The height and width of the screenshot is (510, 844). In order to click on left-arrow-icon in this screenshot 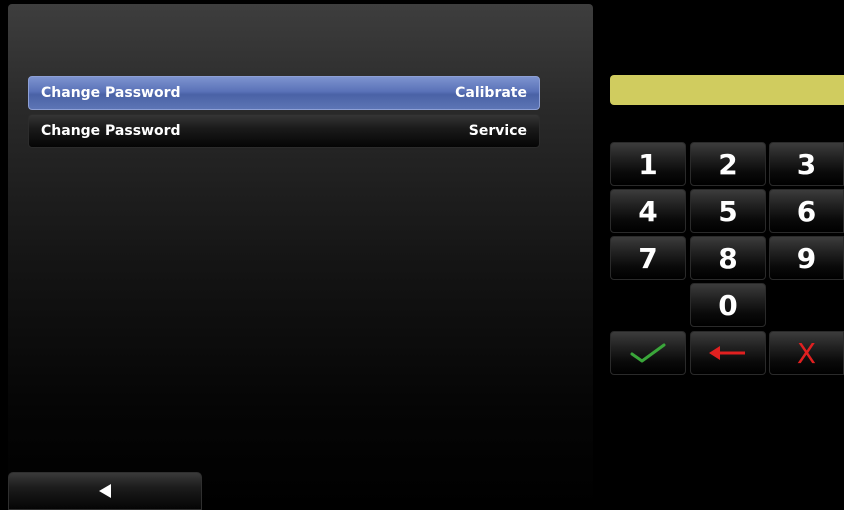, I will do `click(727, 353)`.